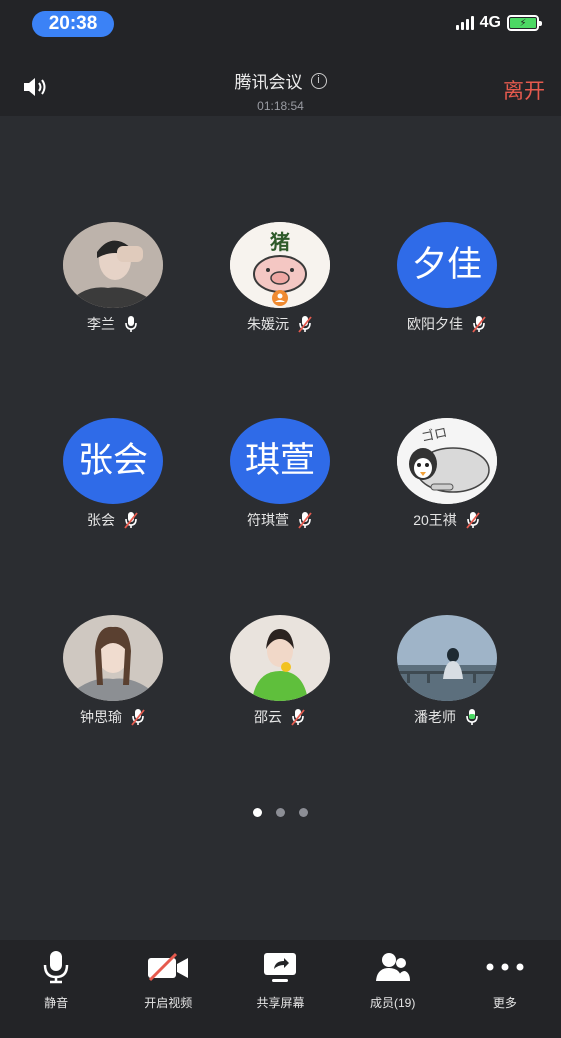 This screenshot has width=561, height=1038. Describe the element at coordinates (73, 24) in the screenshot. I see `status-time: 20:38` at that location.